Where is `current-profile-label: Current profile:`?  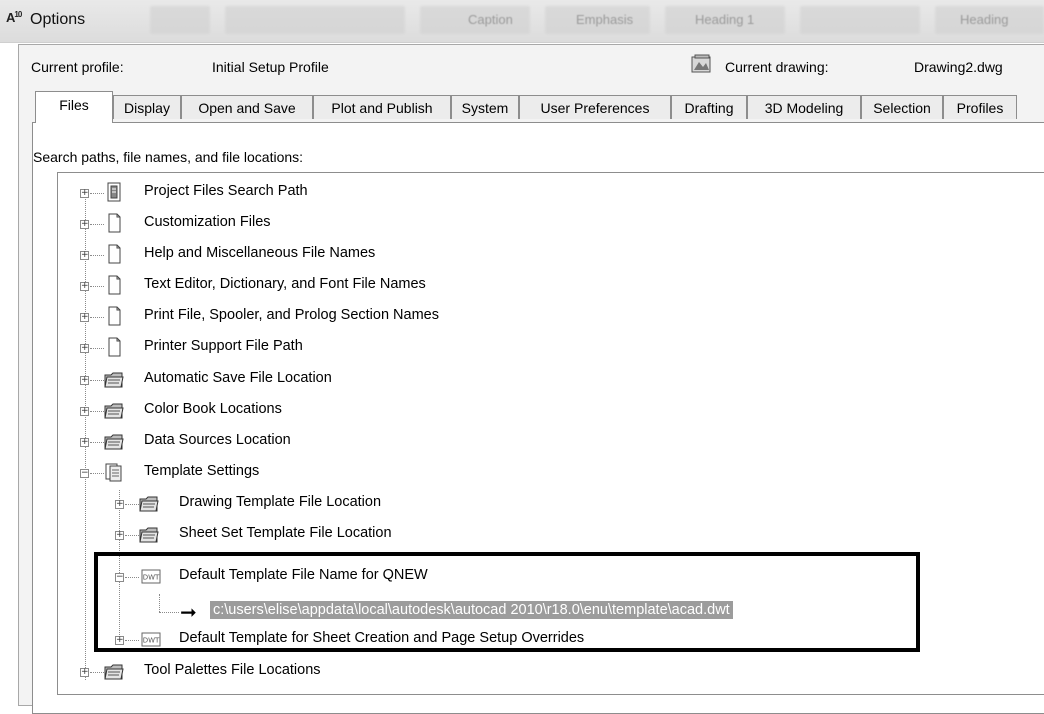 current-profile-label: Current profile: is located at coordinates (77, 67).